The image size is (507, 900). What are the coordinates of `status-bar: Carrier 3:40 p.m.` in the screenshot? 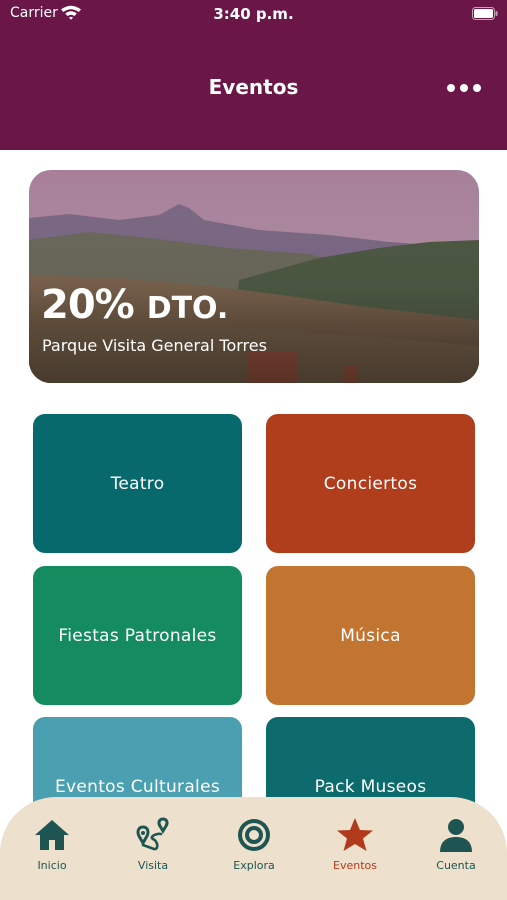 It's located at (253, 14).